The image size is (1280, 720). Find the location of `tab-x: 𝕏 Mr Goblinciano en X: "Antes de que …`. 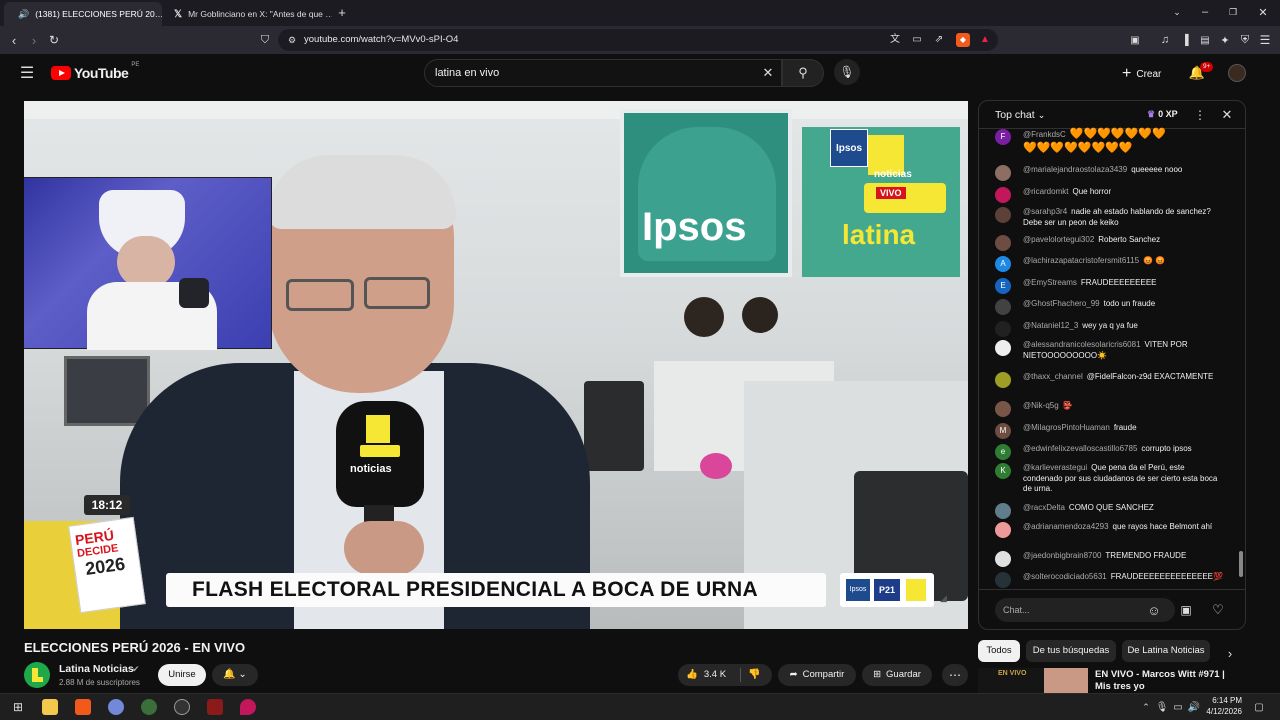

tab-x: 𝕏 Mr Goblinciano en X: "Antes de que … is located at coordinates (249, 14).